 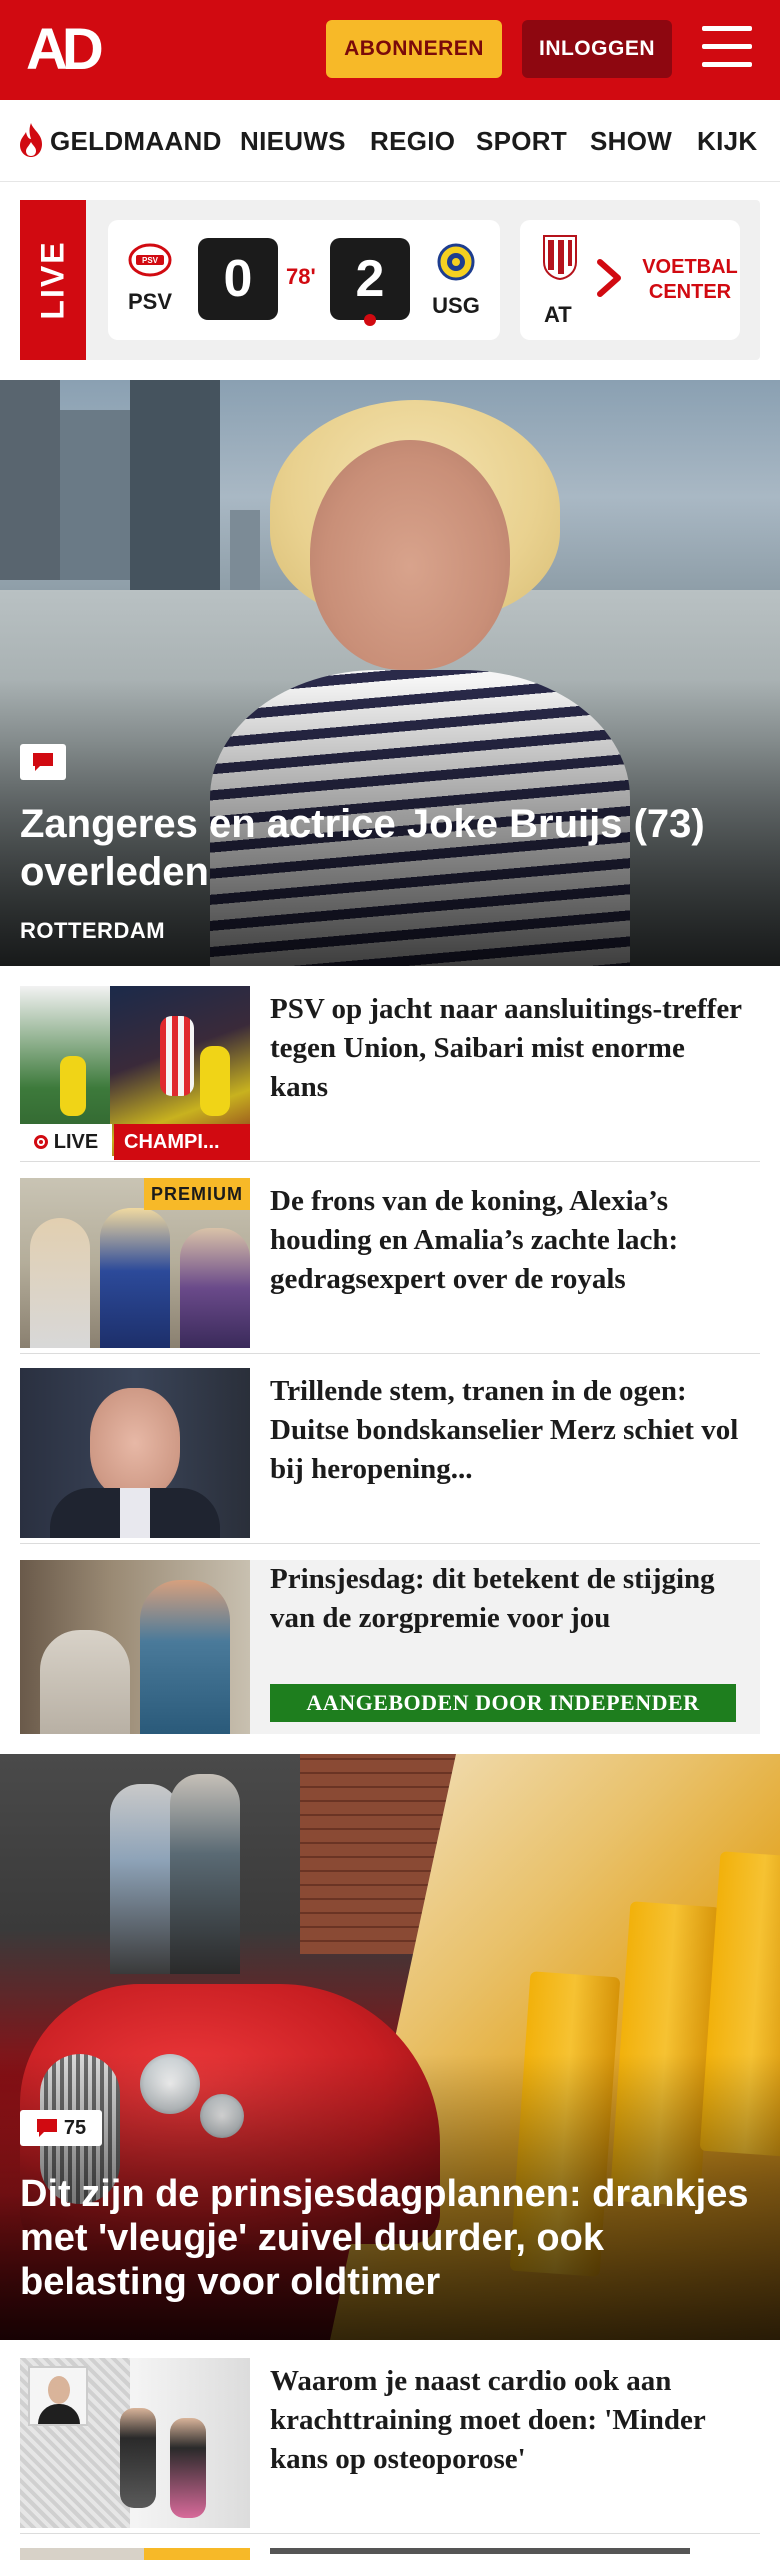 What do you see at coordinates (59, 2414) in the screenshot?
I see `thumb-inset-body` at bounding box center [59, 2414].